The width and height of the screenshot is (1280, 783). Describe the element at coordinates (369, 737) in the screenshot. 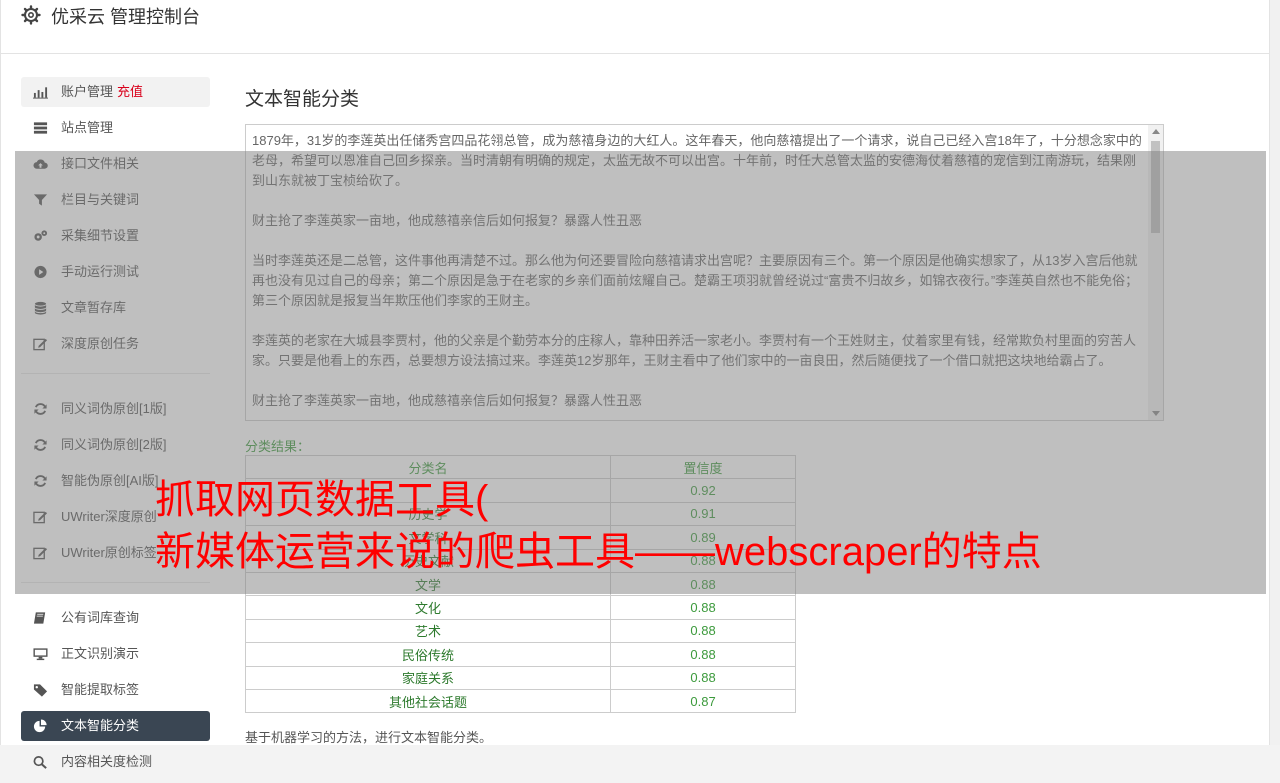

I see `description-note: 基于机器学习的方法，进行文本智能分类。` at that location.